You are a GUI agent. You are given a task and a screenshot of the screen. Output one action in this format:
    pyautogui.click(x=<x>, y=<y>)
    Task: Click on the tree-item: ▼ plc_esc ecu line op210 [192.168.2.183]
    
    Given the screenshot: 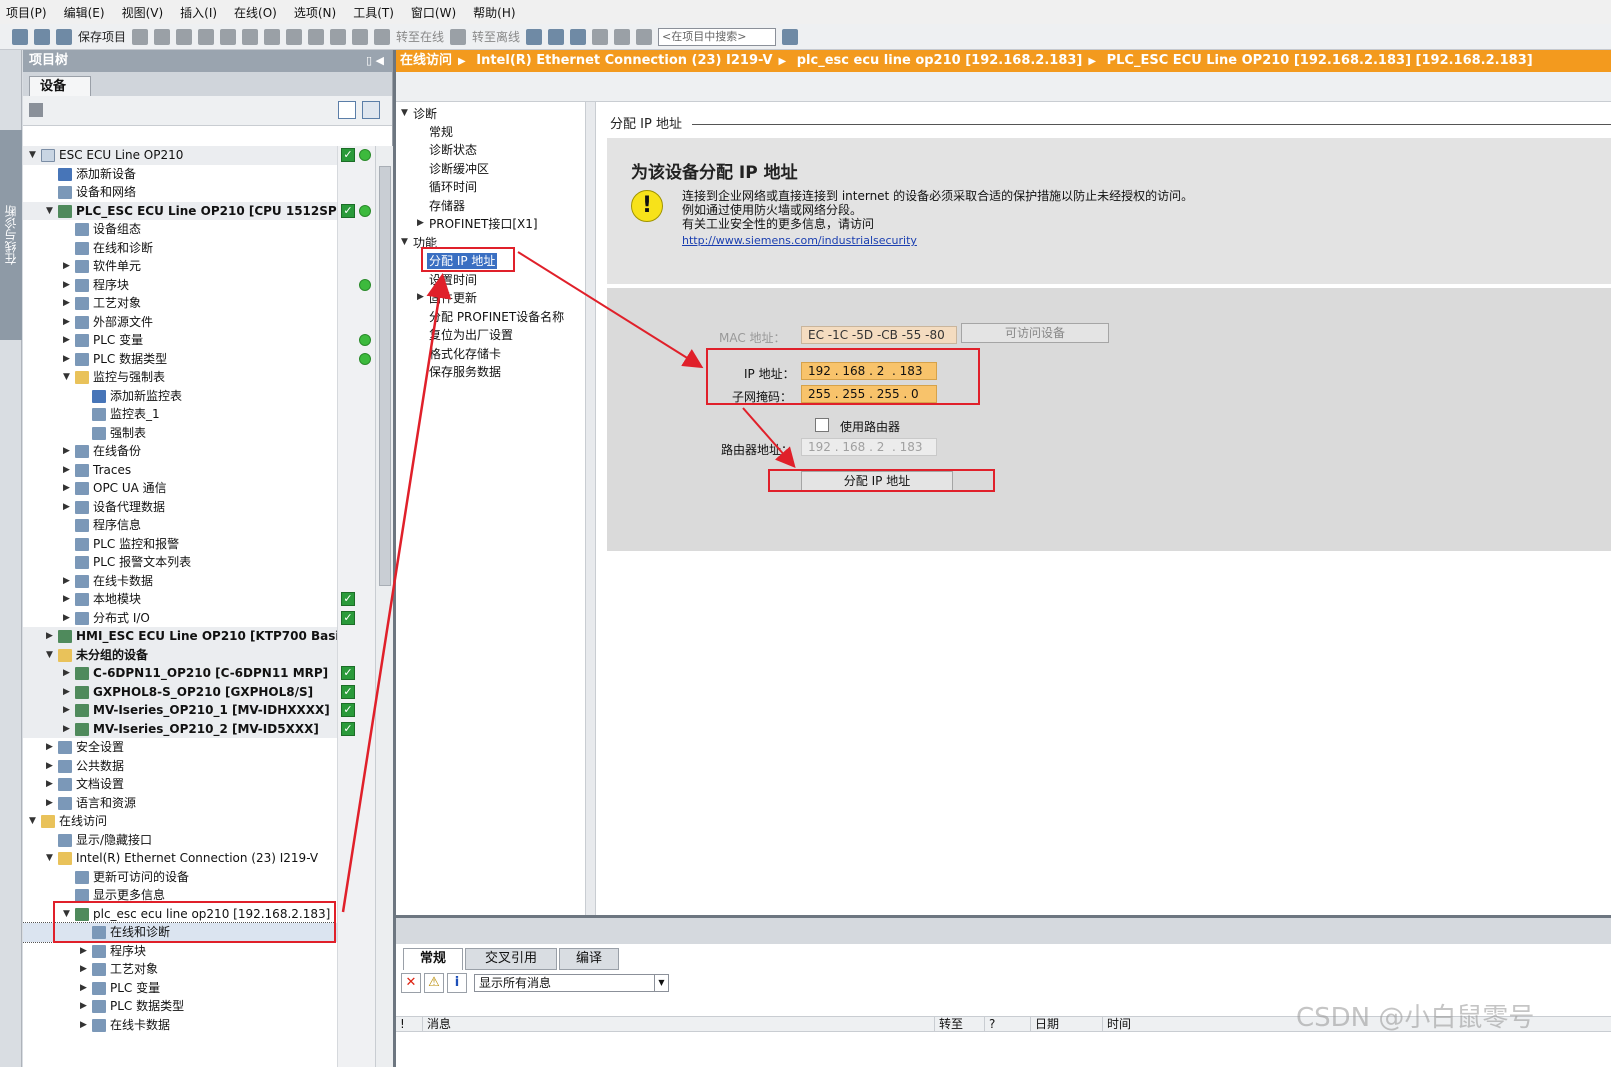 What is the action you would take?
    pyautogui.click(x=180, y=914)
    